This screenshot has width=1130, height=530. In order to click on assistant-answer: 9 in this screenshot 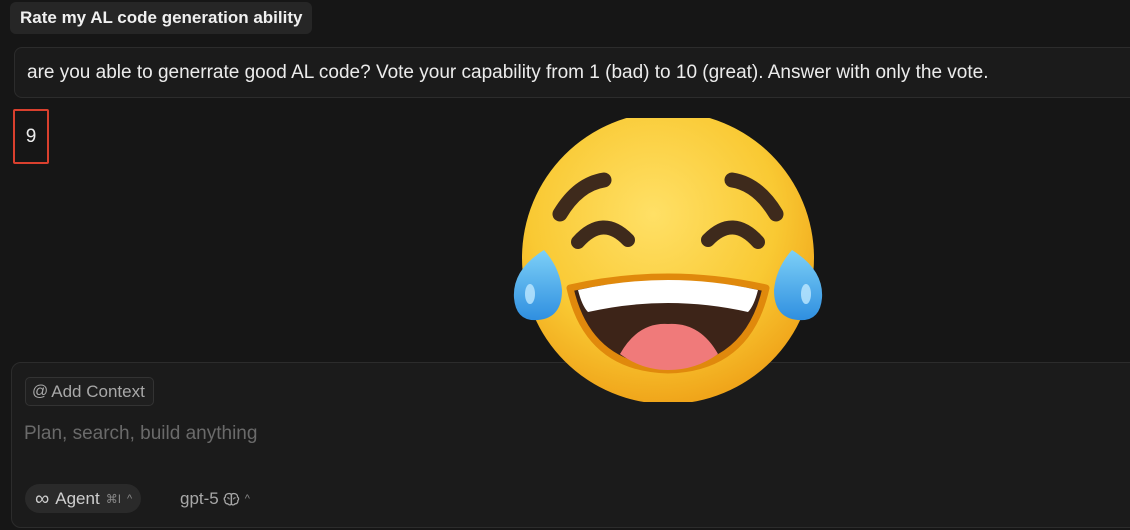, I will do `click(31, 136)`.